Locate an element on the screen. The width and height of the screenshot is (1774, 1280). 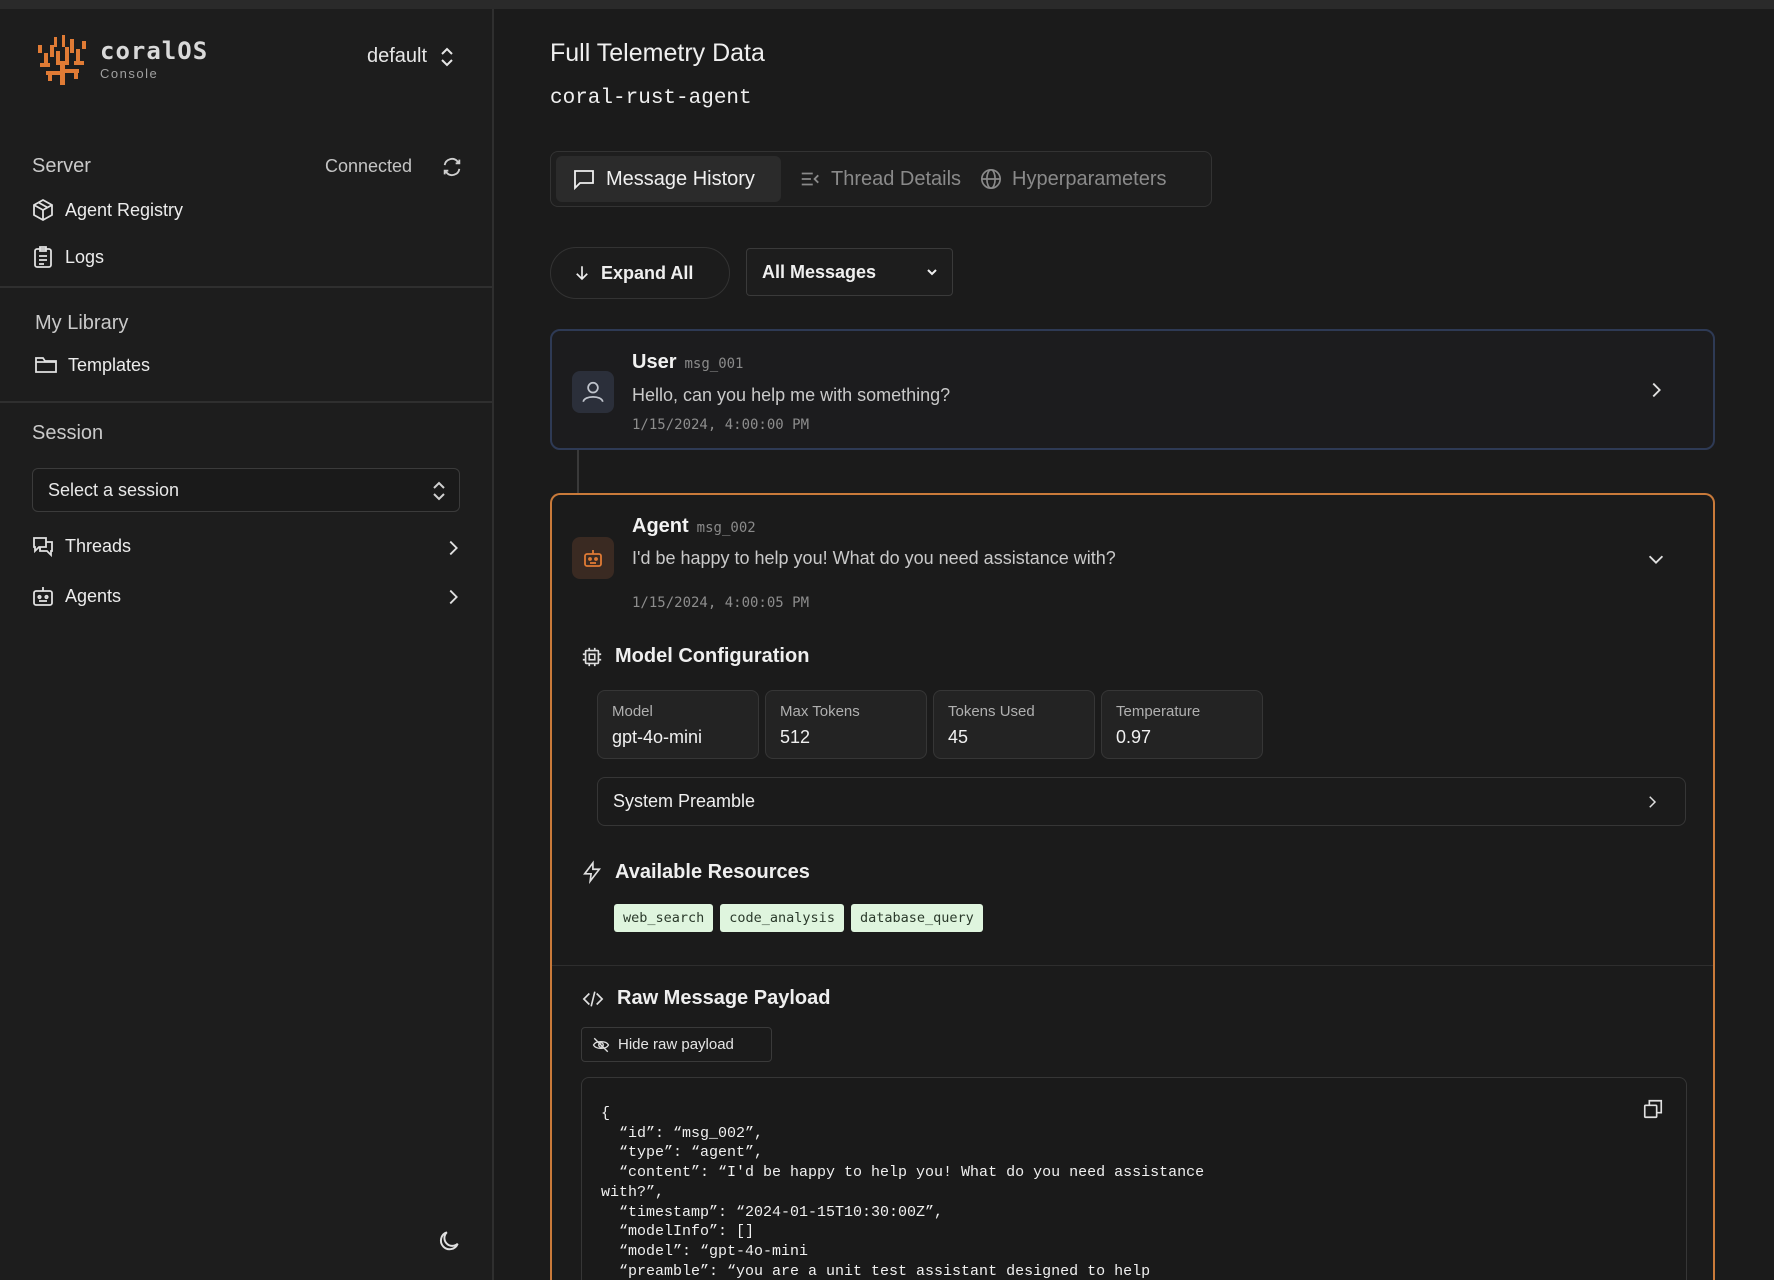
tab-message-history: Message History is located at coordinates (668, 179).